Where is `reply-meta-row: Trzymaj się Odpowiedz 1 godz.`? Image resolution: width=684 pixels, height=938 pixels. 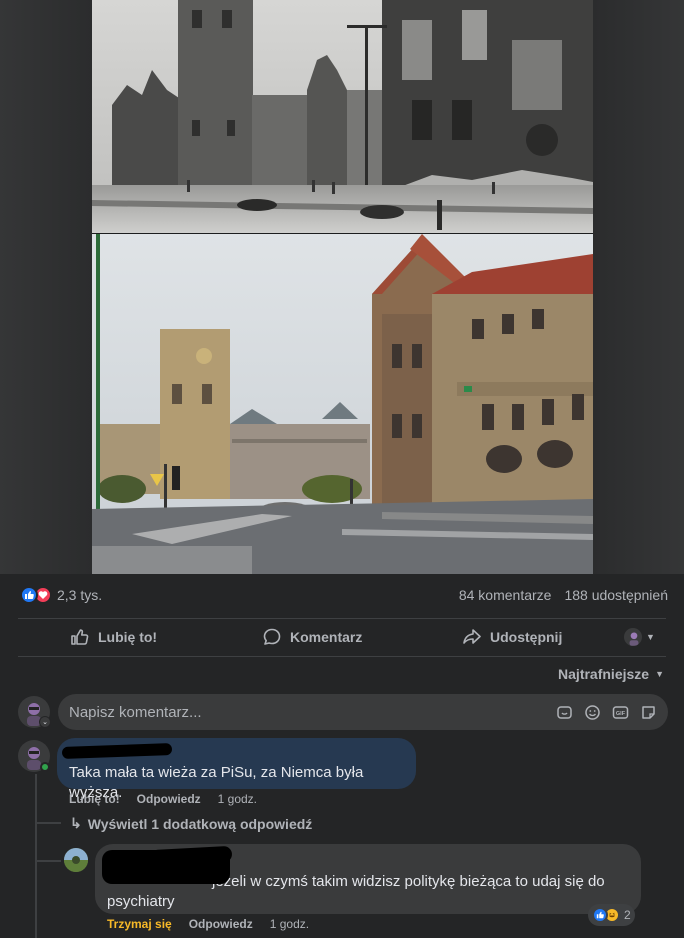 reply-meta-row: Trzymaj się Odpowiedz 1 godz. is located at coordinates (208, 924).